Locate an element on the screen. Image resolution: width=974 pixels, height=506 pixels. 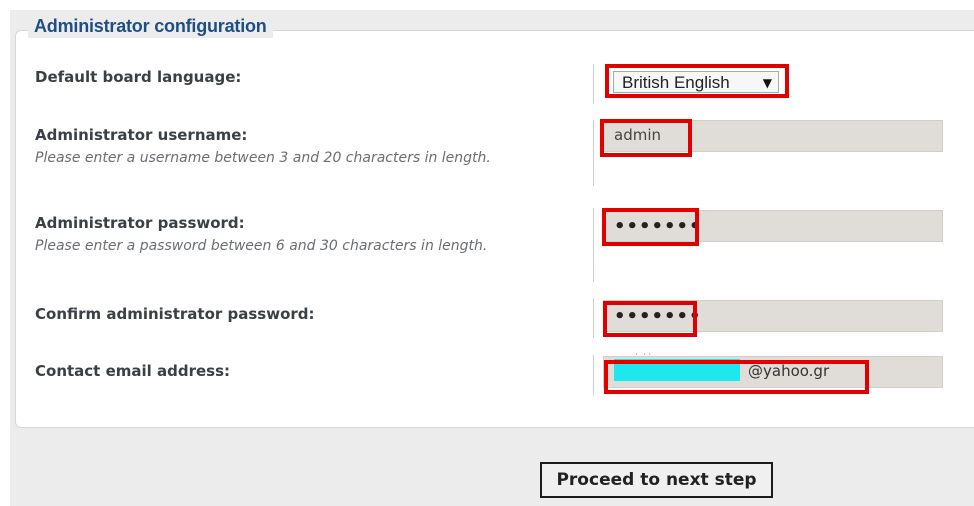
fieldset-legend: Administrator configuration is located at coordinates (150, 26).